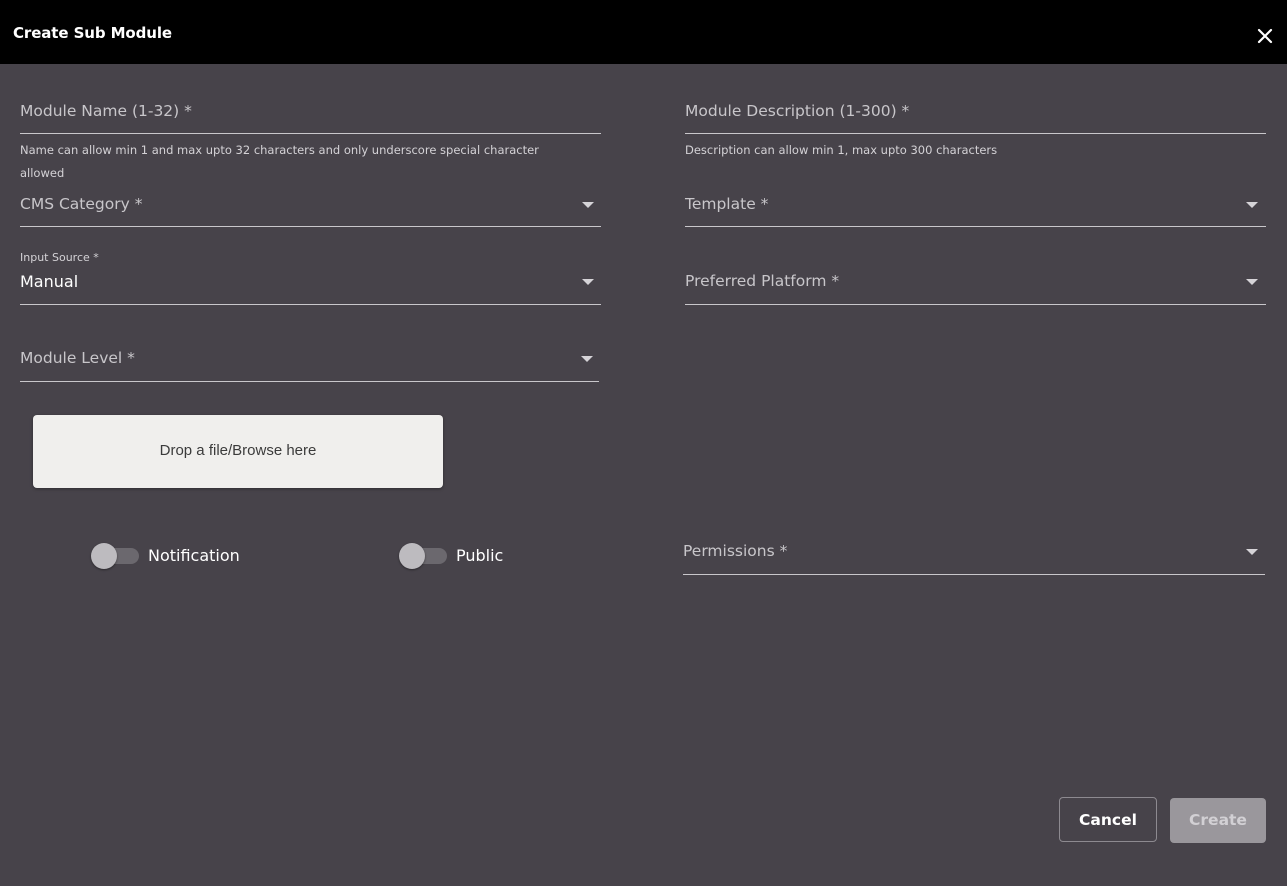 The height and width of the screenshot is (886, 1287). What do you see at coordinates (49, 281) in the screenshot?
I see `input-source-value: Manual` at bounding box center [49, 281].